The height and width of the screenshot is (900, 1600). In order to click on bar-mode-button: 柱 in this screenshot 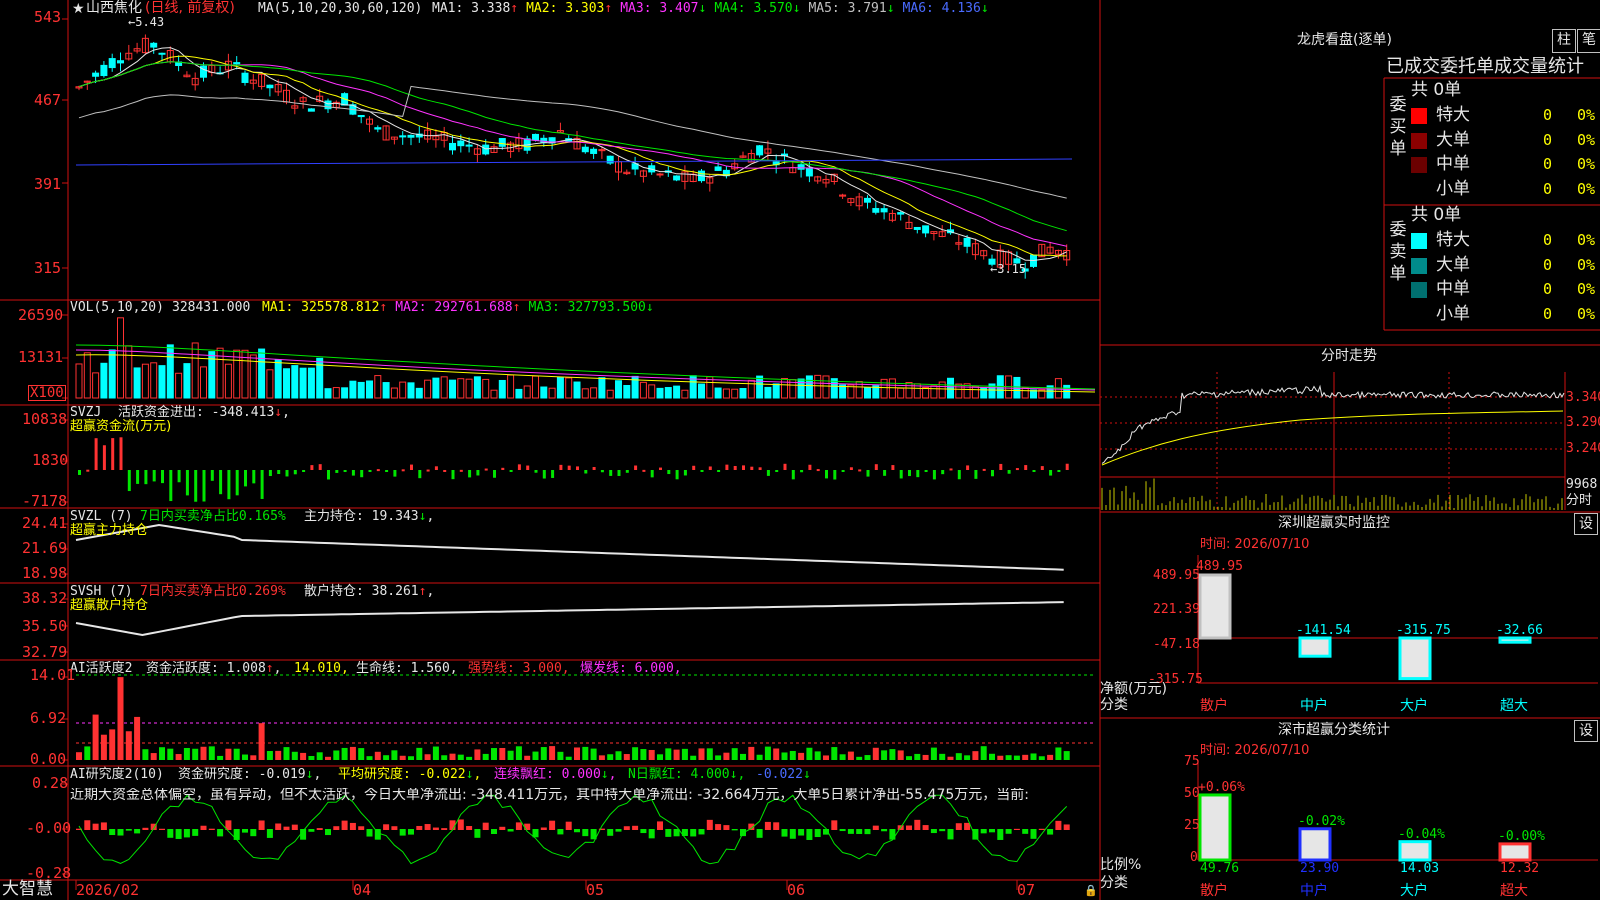, I will do `click(1564, 41)`.